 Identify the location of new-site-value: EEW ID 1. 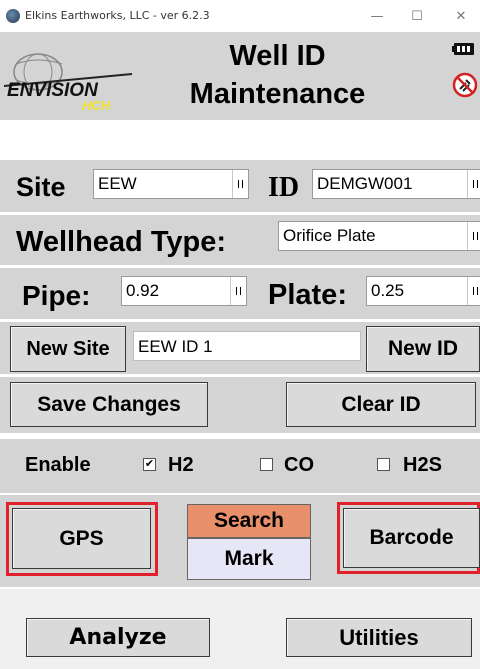
(175, 346).